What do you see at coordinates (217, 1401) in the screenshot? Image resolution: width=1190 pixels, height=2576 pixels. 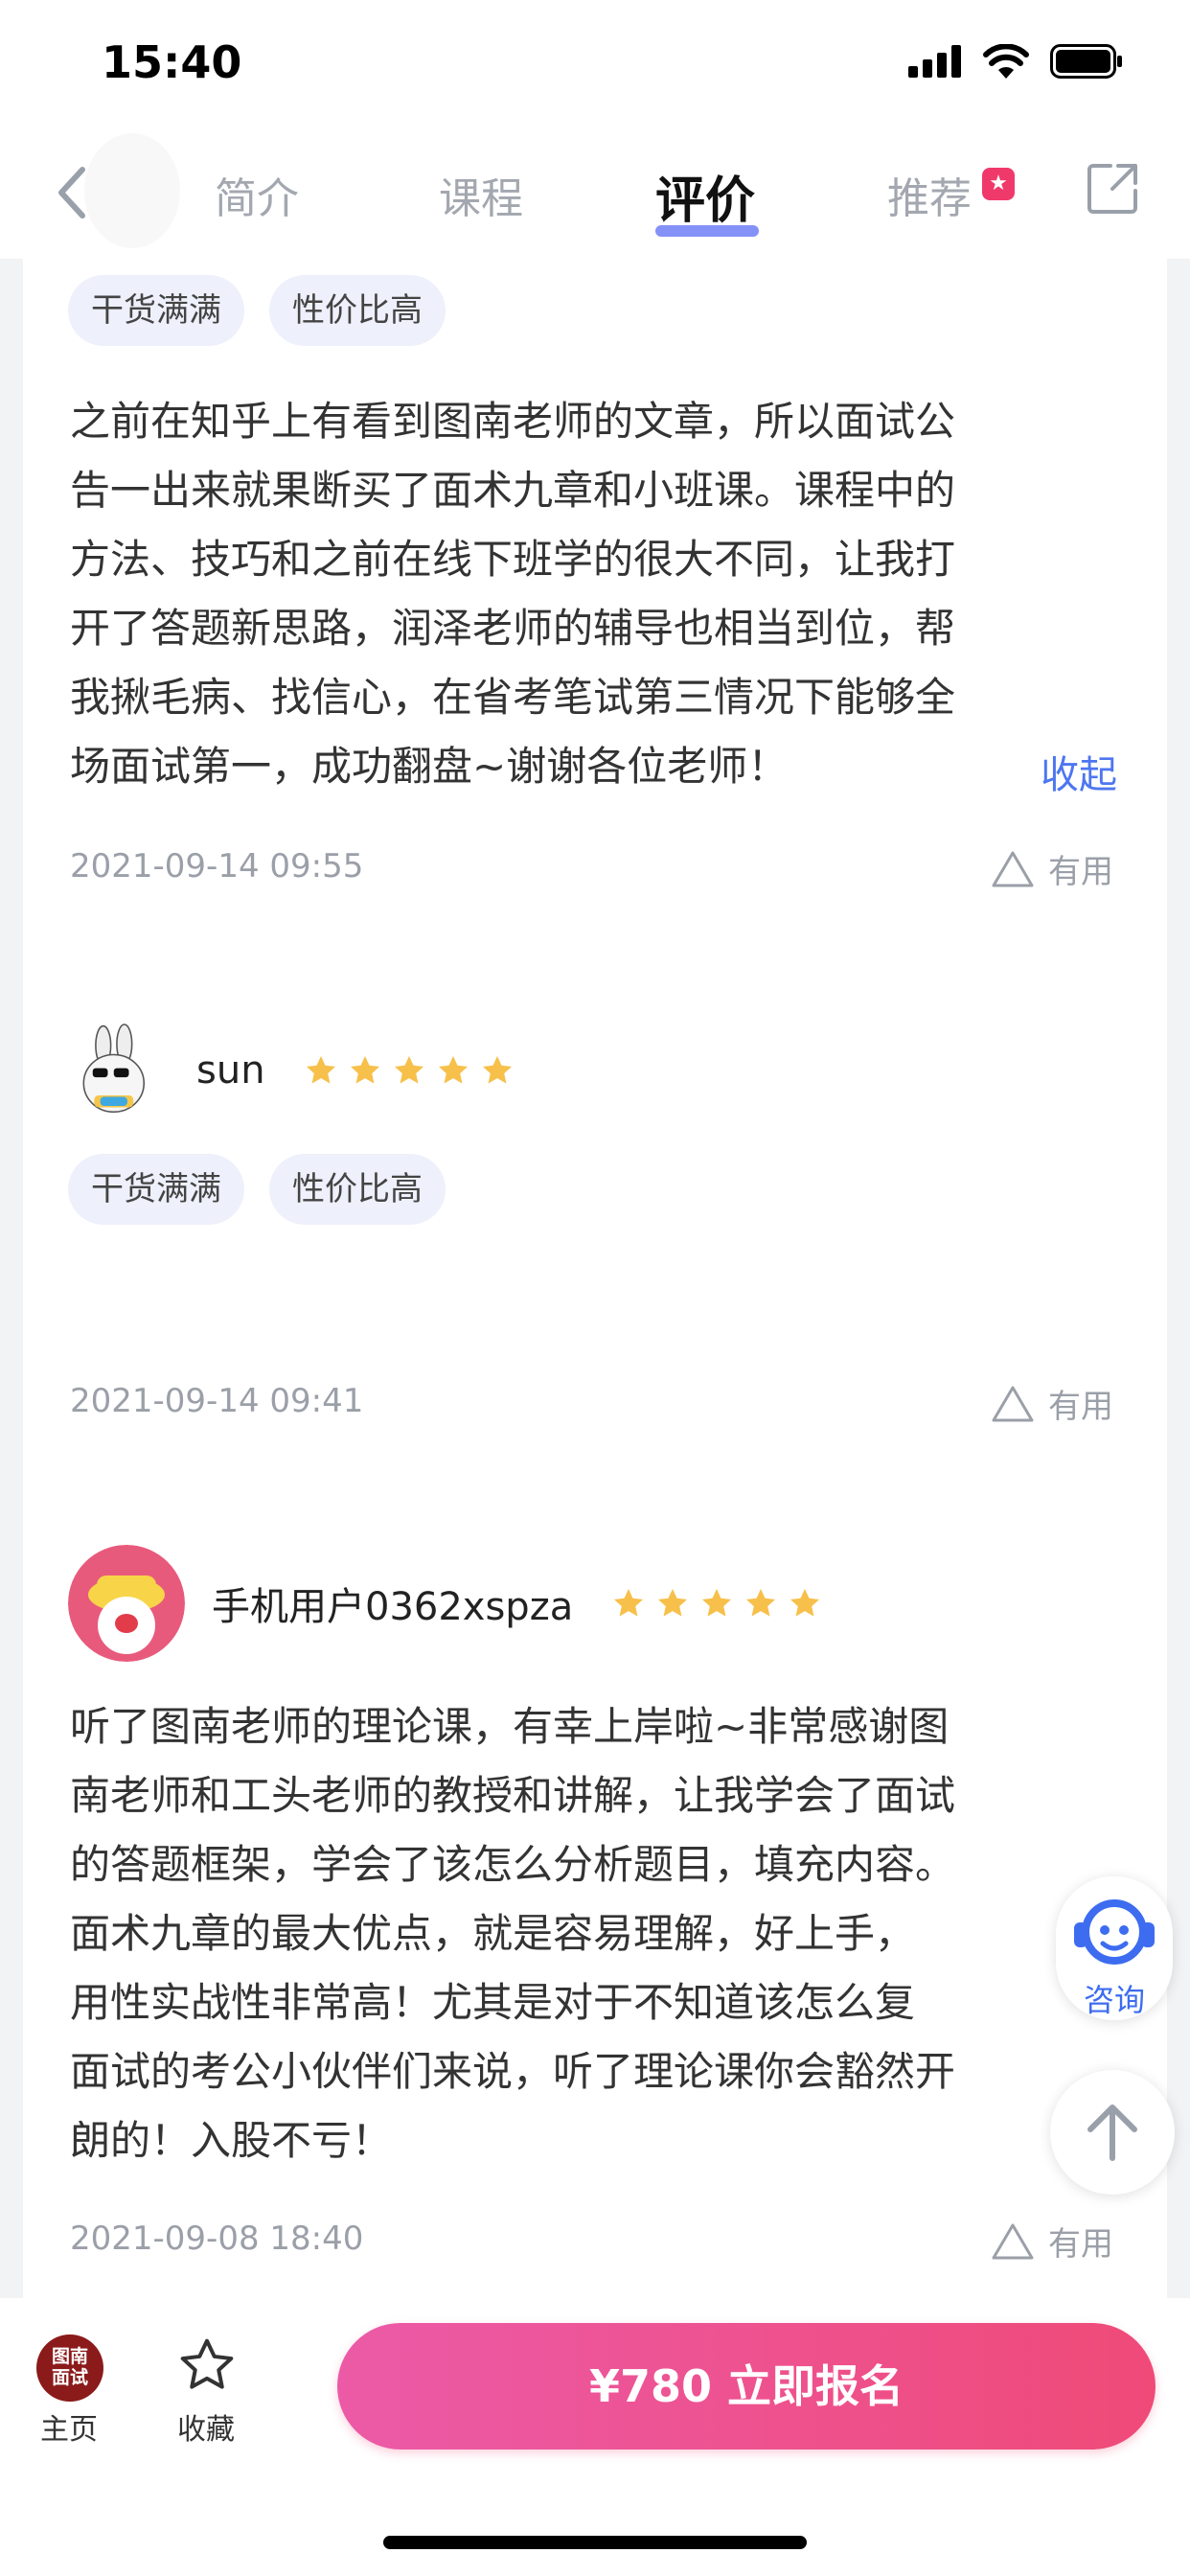 I see `review-date: 2021-09-14 09:41` at bounding box center [217, 1401].